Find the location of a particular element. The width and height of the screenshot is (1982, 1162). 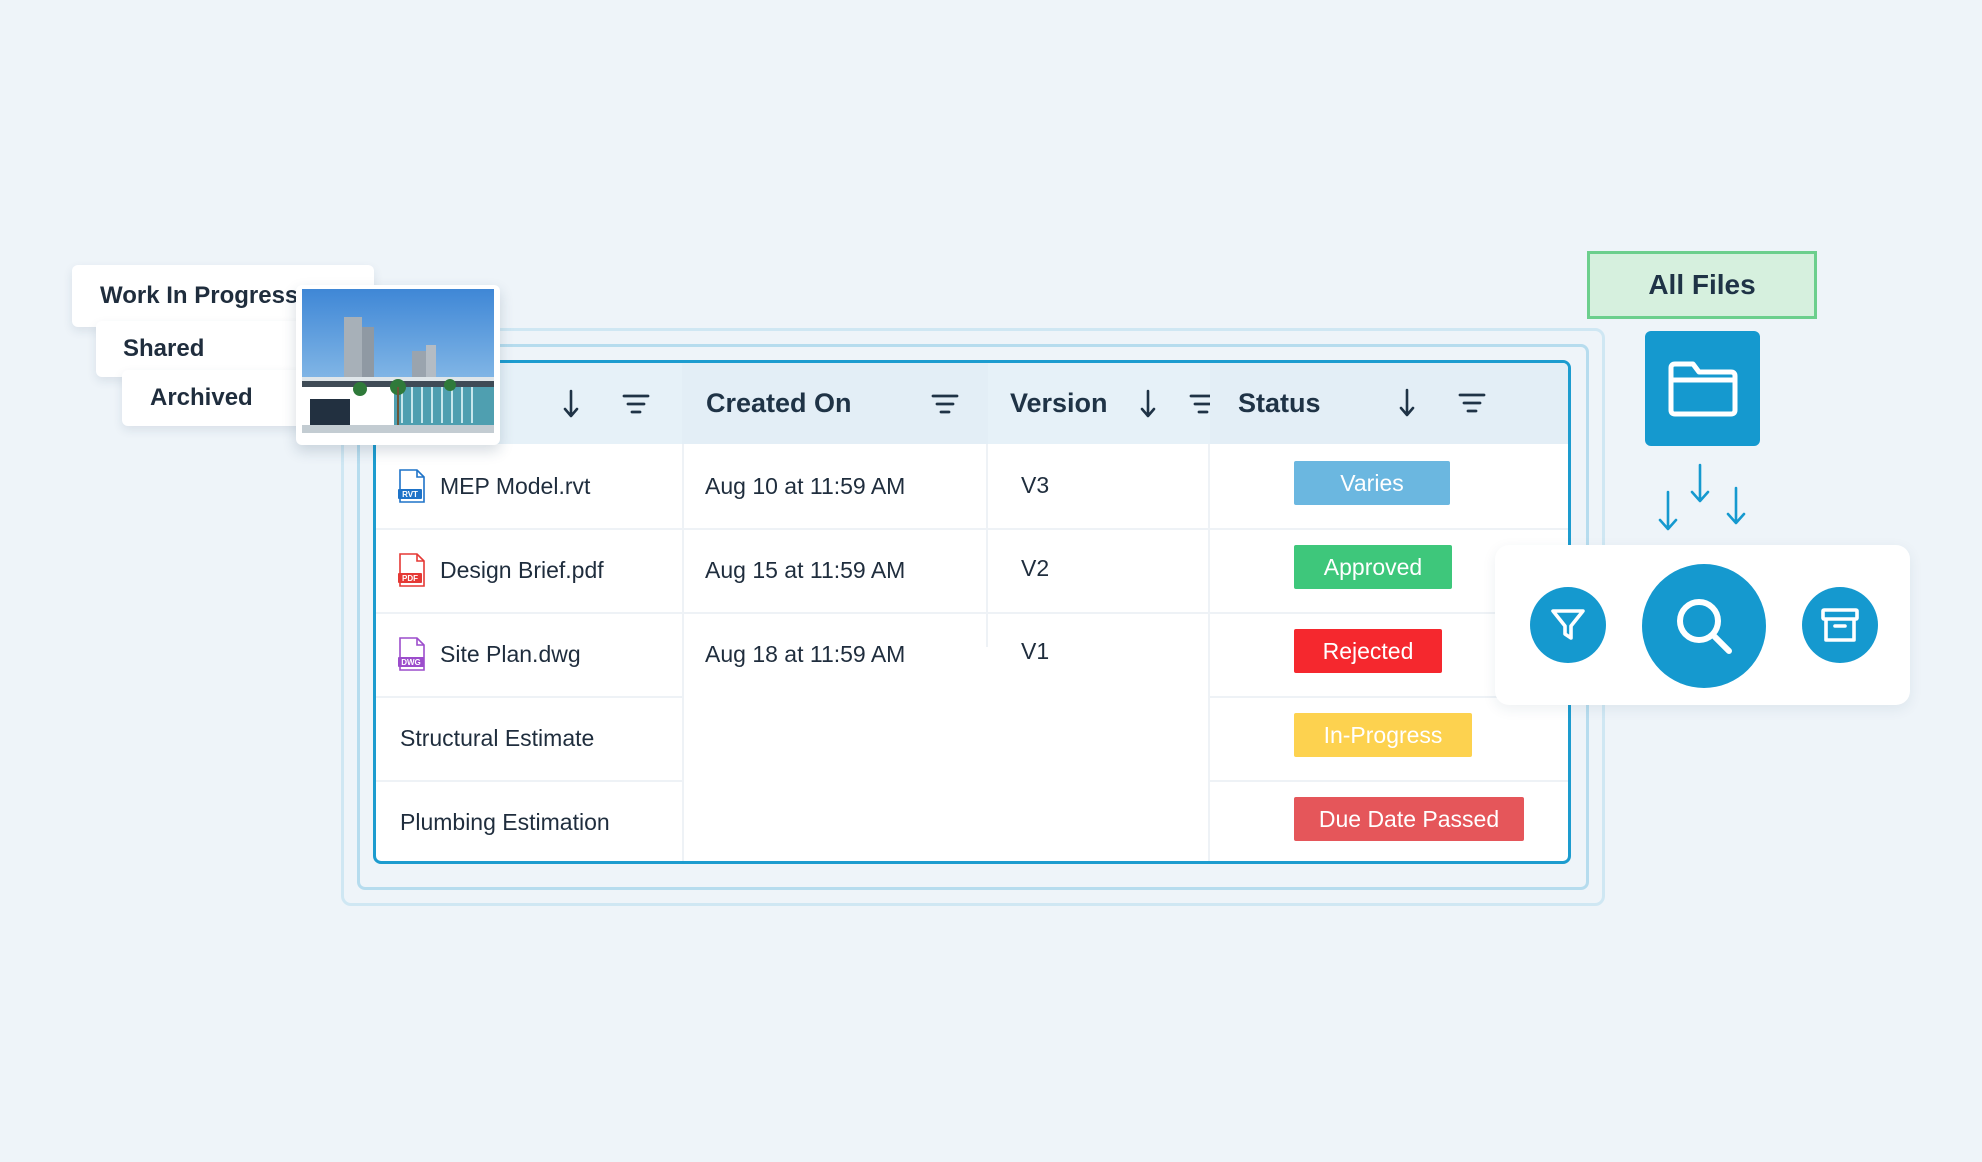

svg-text: PDF is located at coordinates (410, 578).